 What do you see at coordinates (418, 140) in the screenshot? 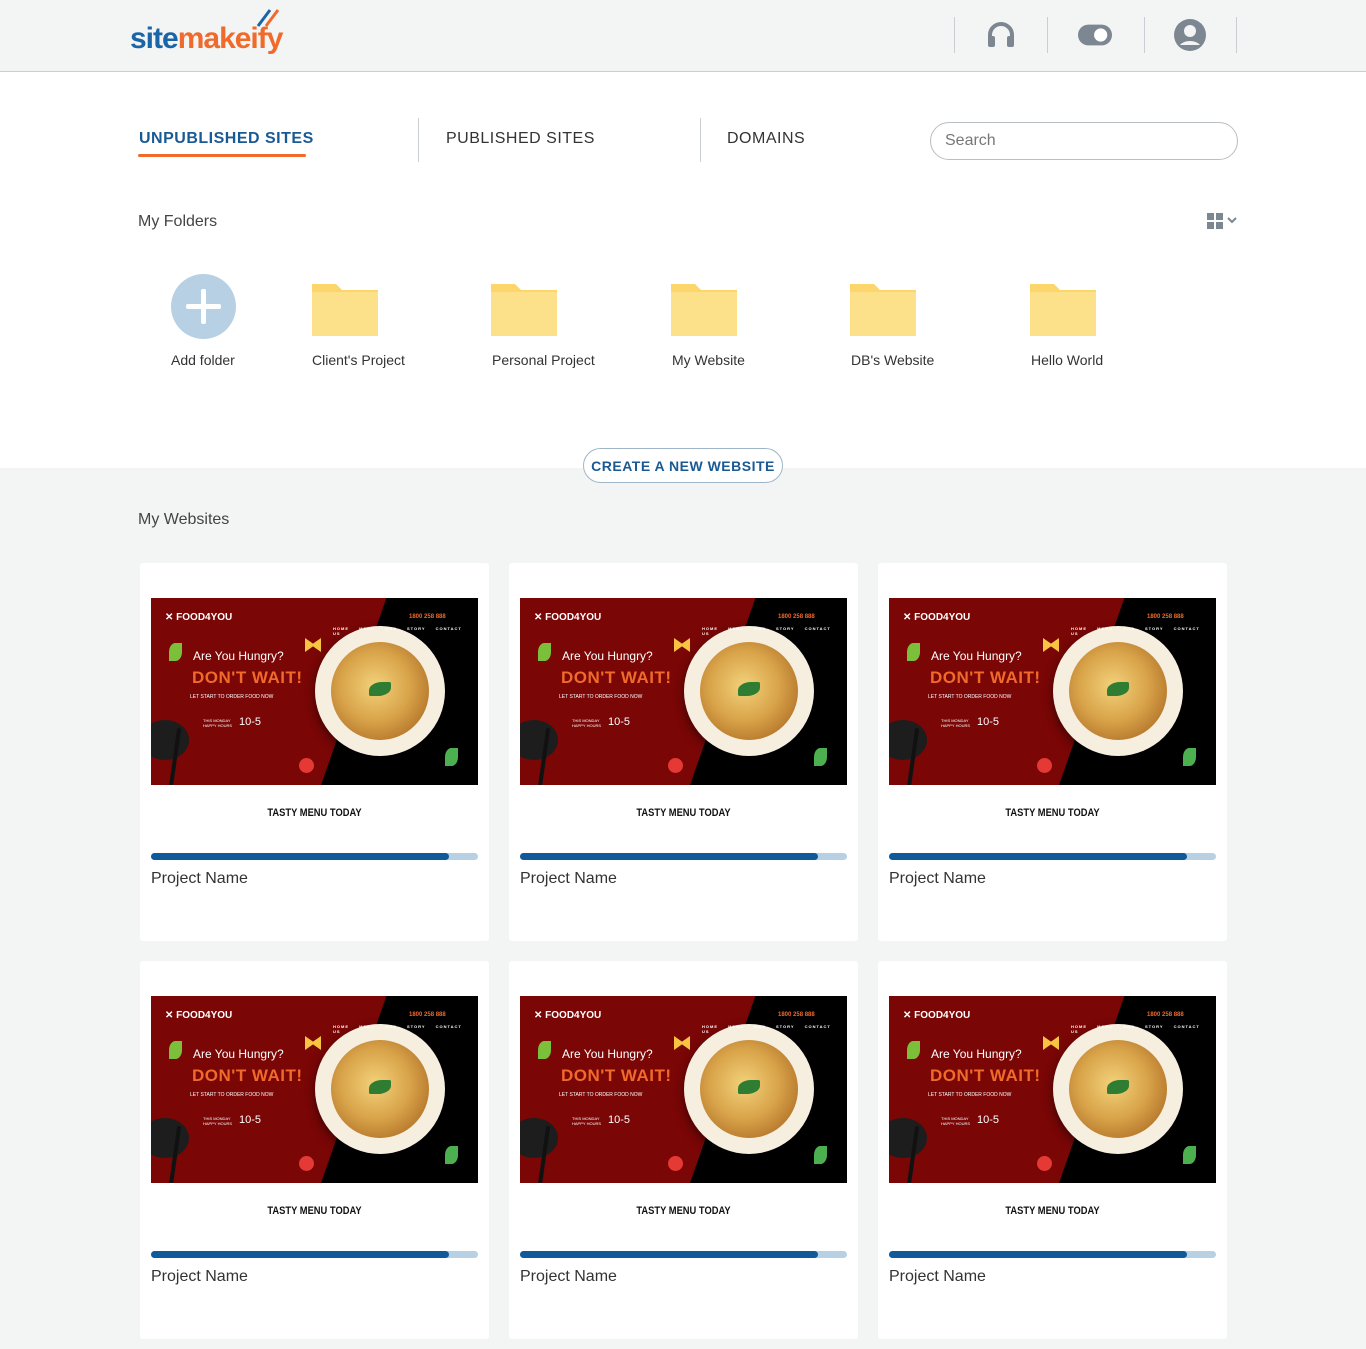
I see `tab-divider` at bounding box center [418, 140].